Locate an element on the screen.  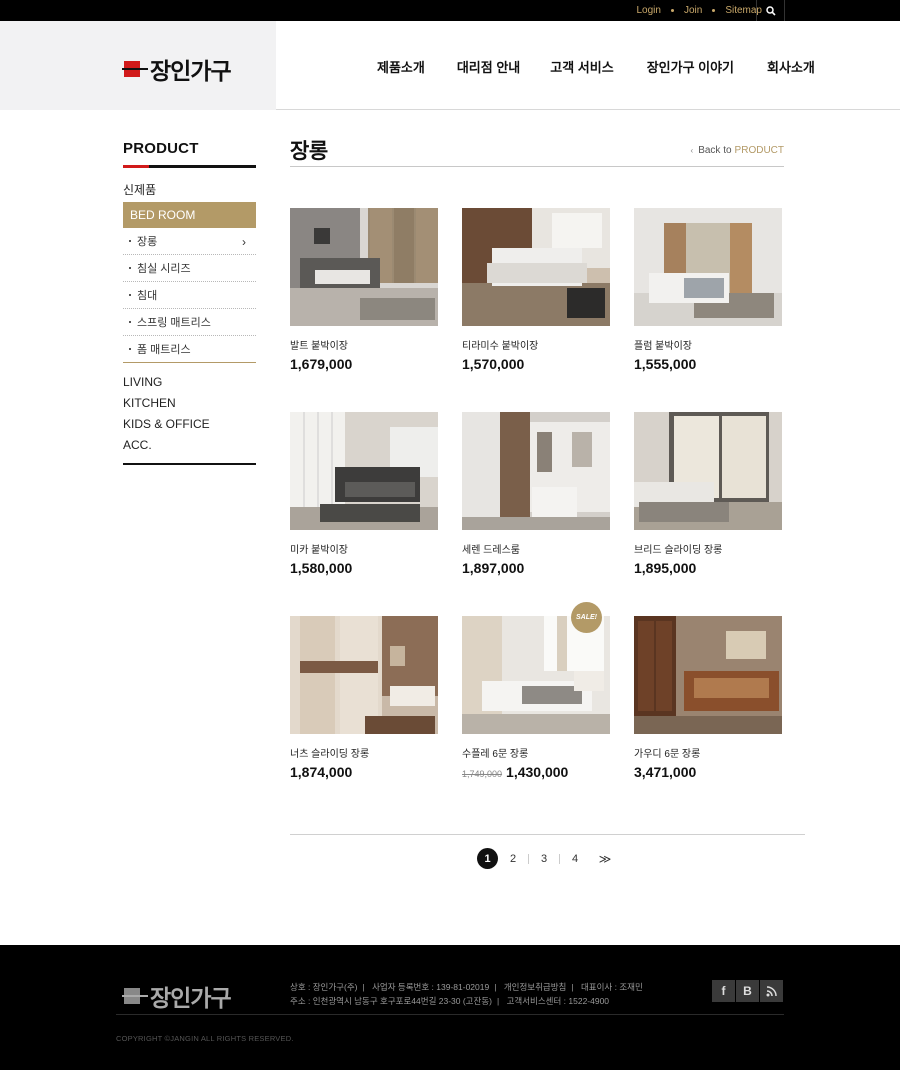
sidebar-item-kids-office: KIDS & OFFICE is located at coordinates (189, 424).